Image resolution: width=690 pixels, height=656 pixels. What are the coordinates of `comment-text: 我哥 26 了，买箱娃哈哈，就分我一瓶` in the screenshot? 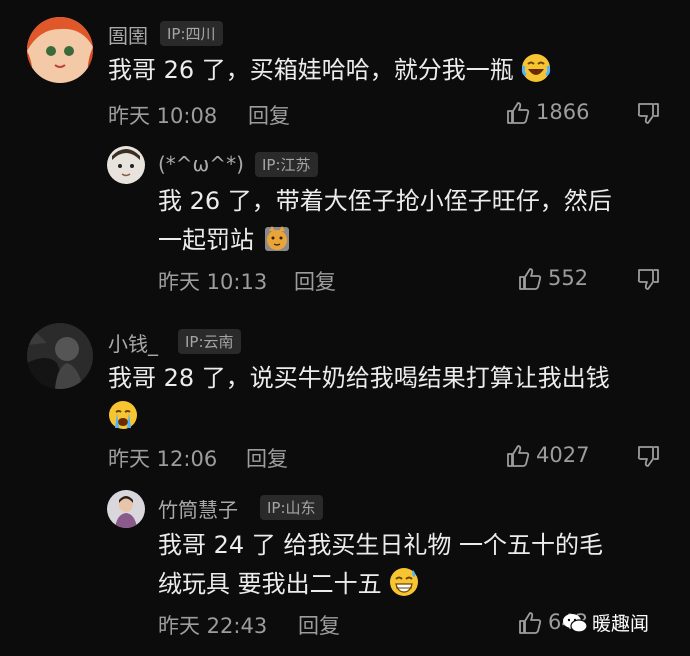 It's located at (388, 70).